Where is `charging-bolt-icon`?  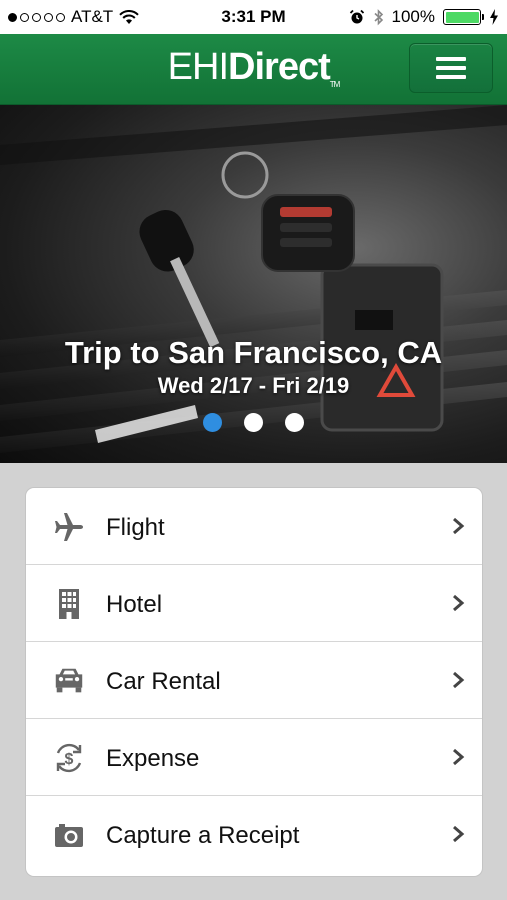
charging-bolt-icon is located at coordinates (494, 17).